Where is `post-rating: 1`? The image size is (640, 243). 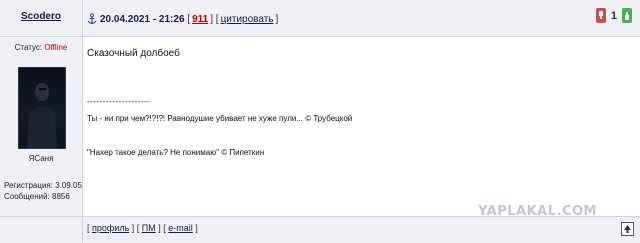 post-rating: 1 is located at coordinates (613, 15).